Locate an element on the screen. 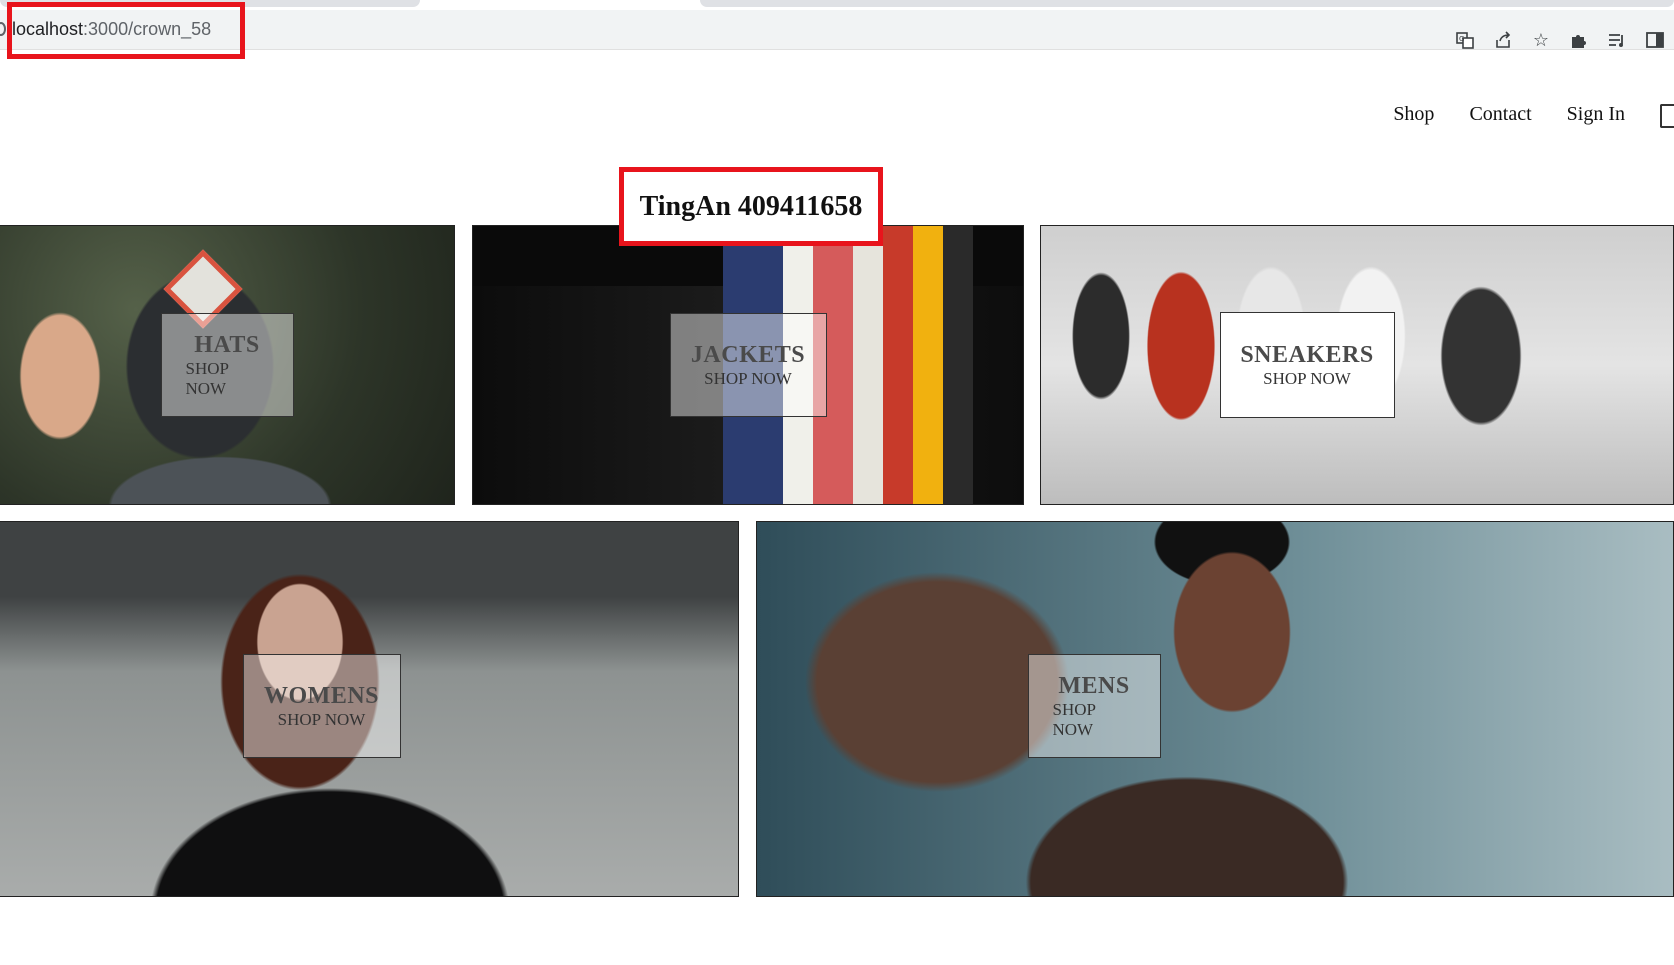 Image resolution: width=1674 pixels, height=965 pixels. share-icon is located at coordinates (1503, 40).